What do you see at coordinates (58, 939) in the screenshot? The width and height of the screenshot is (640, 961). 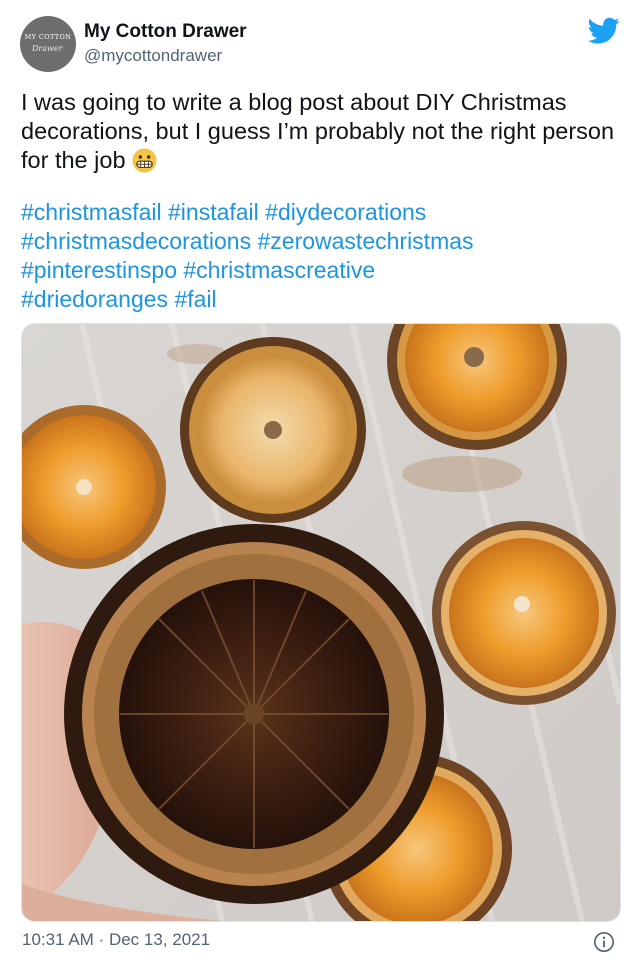 I see `tweet-time: 10:31 AM` at bounding box center [58, 939].